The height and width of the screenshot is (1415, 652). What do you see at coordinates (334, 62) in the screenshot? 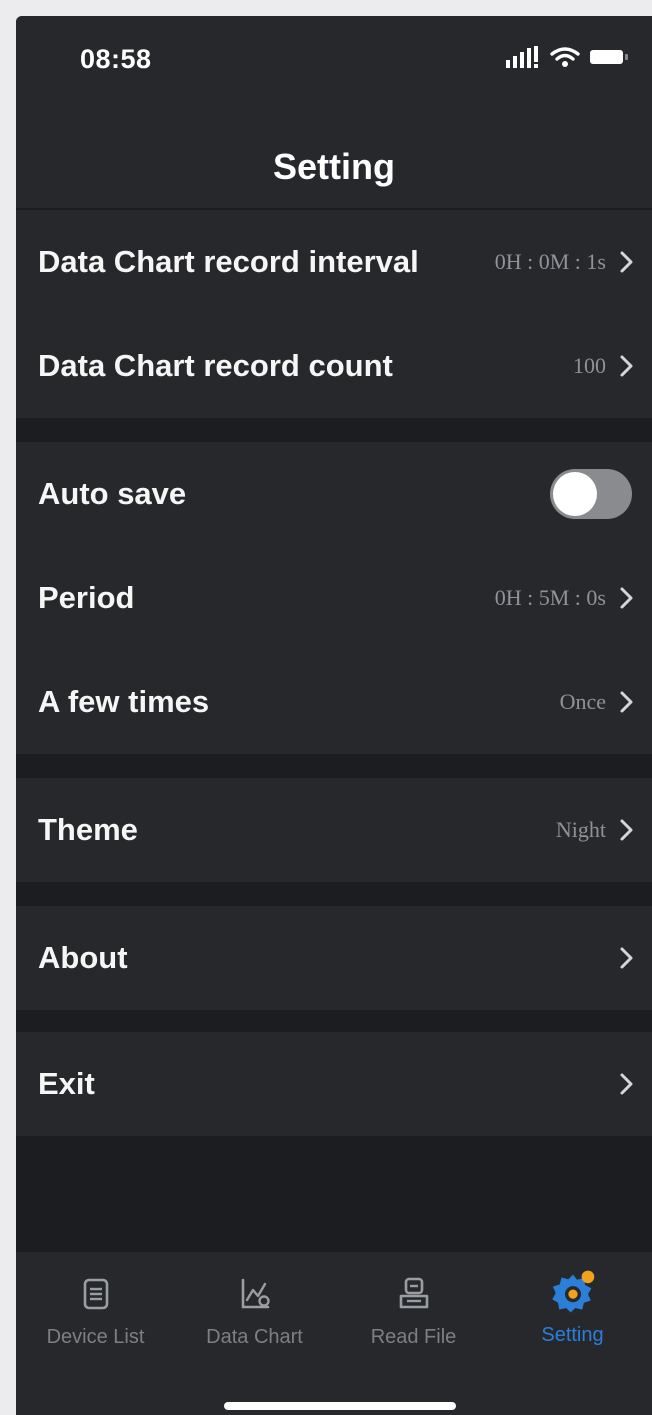
I see `status-bar: 08:58` at bounding box center [334, 62].